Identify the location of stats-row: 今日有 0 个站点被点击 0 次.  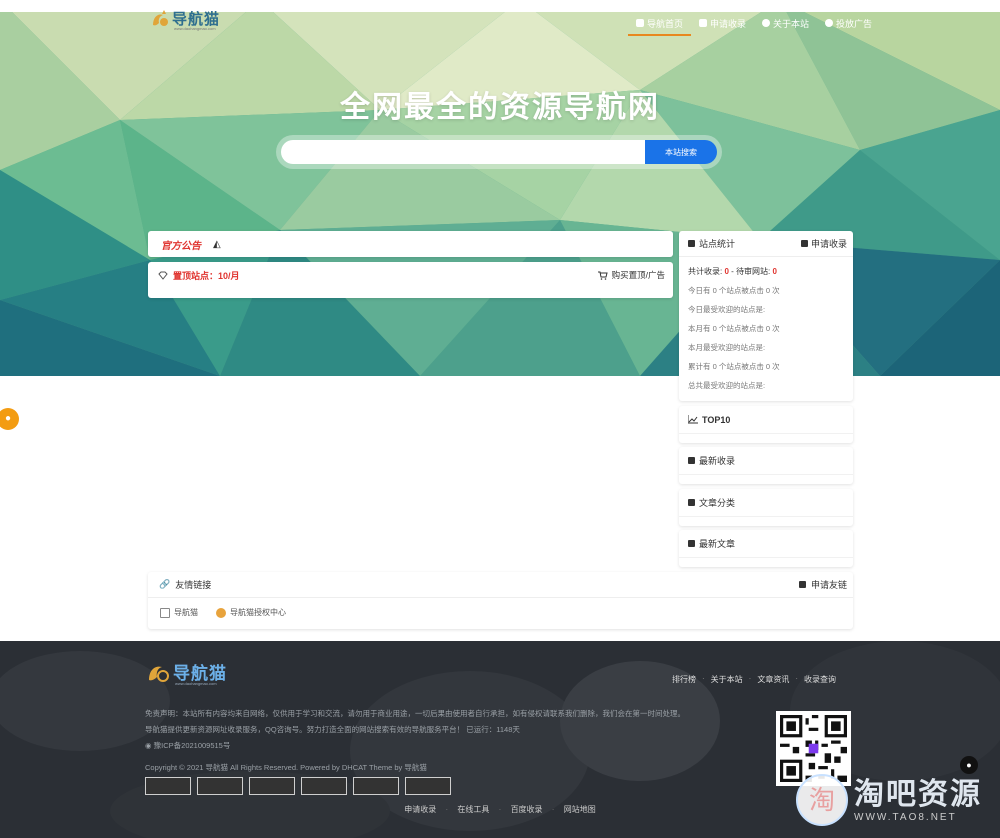
(734, 290).